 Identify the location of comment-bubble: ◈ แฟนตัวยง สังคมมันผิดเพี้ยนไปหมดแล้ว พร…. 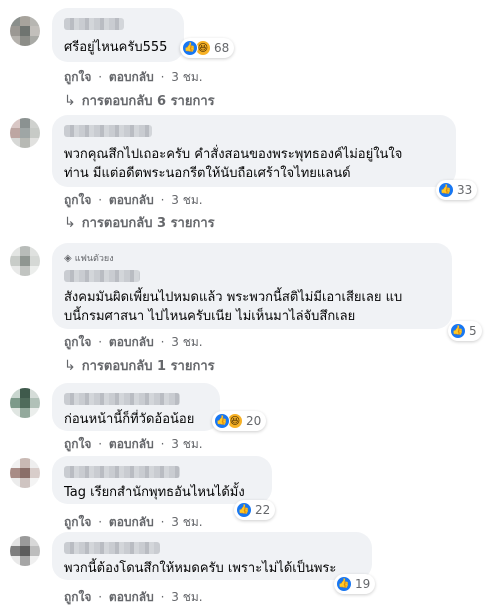
(252, 286).